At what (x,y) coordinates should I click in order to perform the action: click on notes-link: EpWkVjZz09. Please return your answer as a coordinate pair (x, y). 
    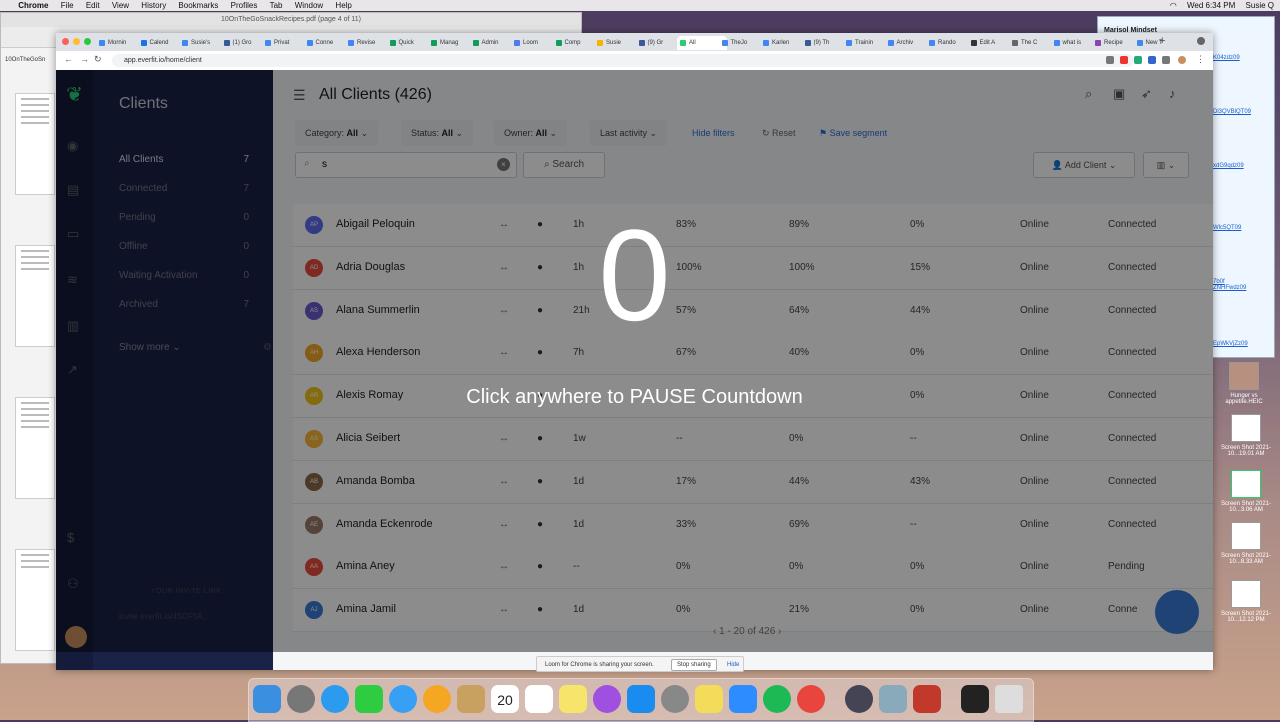
    Looking at the image, I should click on (1230, 344).